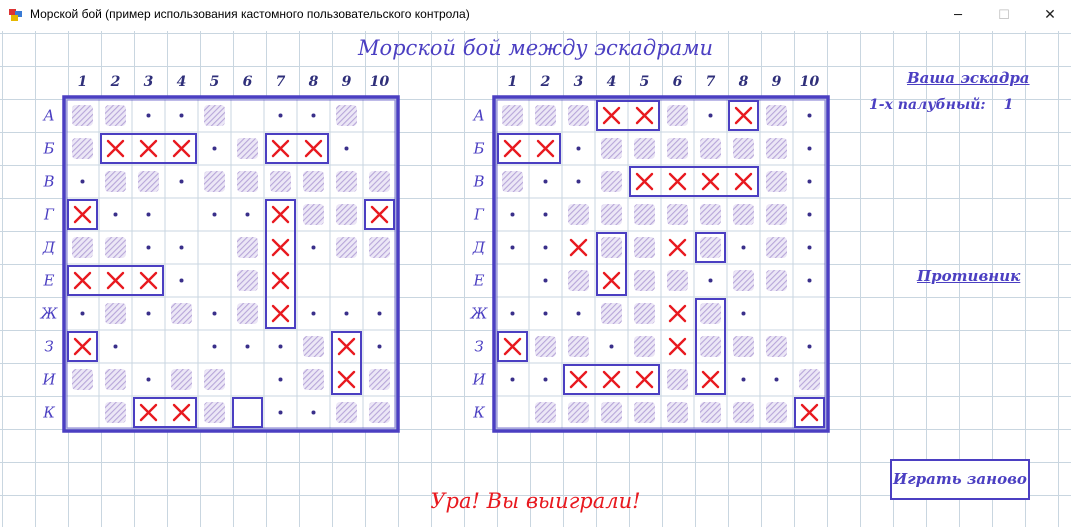  Describe the element at coordinates (1049, 15) in the screenshot. I see `close-button: ✕` at that location.